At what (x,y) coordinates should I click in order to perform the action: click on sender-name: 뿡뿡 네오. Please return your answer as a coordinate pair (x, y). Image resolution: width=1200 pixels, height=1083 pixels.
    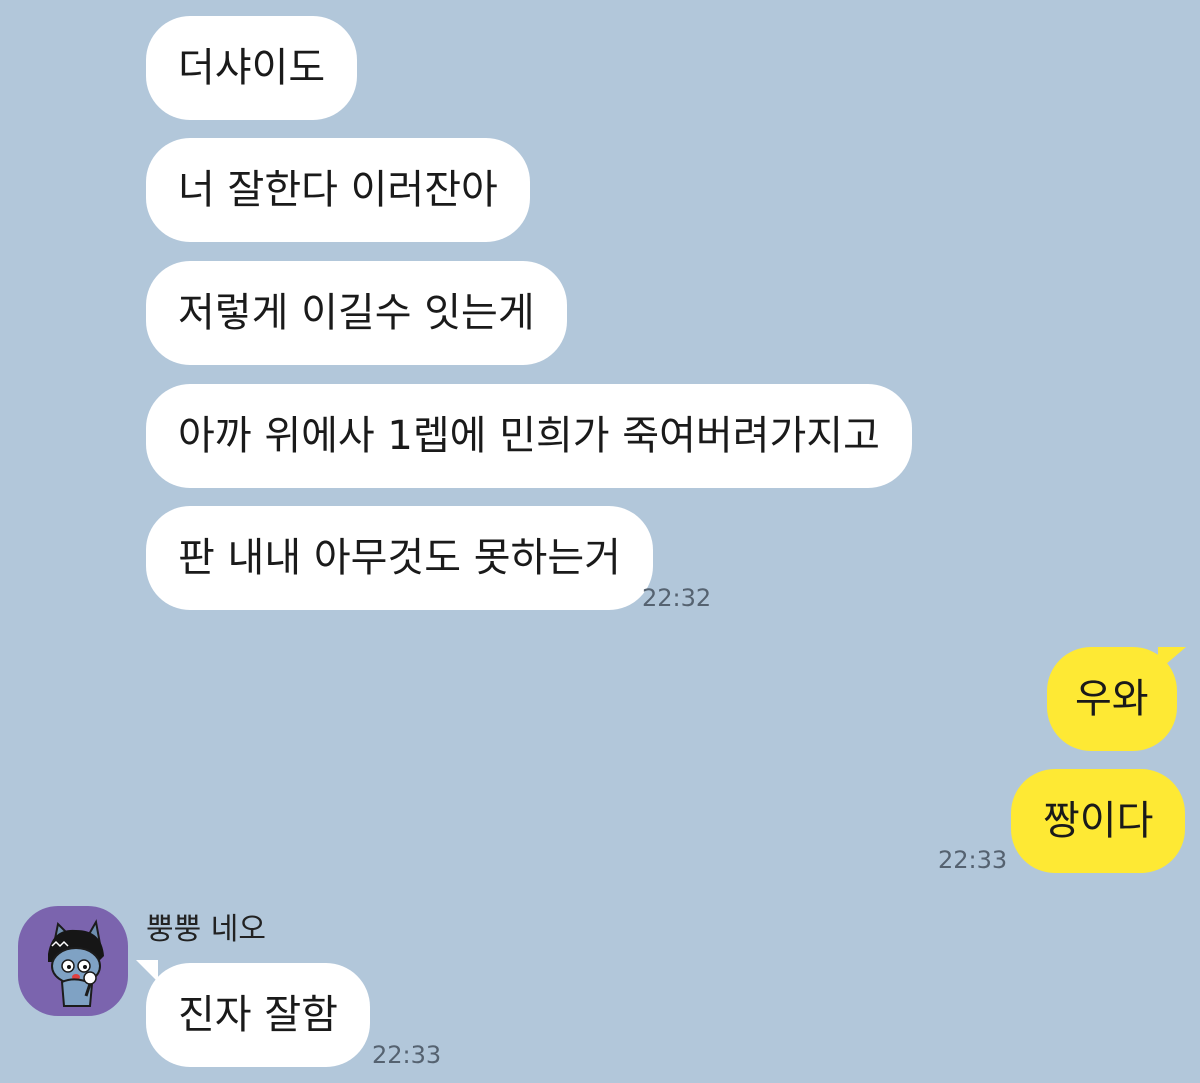
    Looking at the image, I should click on (206, 929).